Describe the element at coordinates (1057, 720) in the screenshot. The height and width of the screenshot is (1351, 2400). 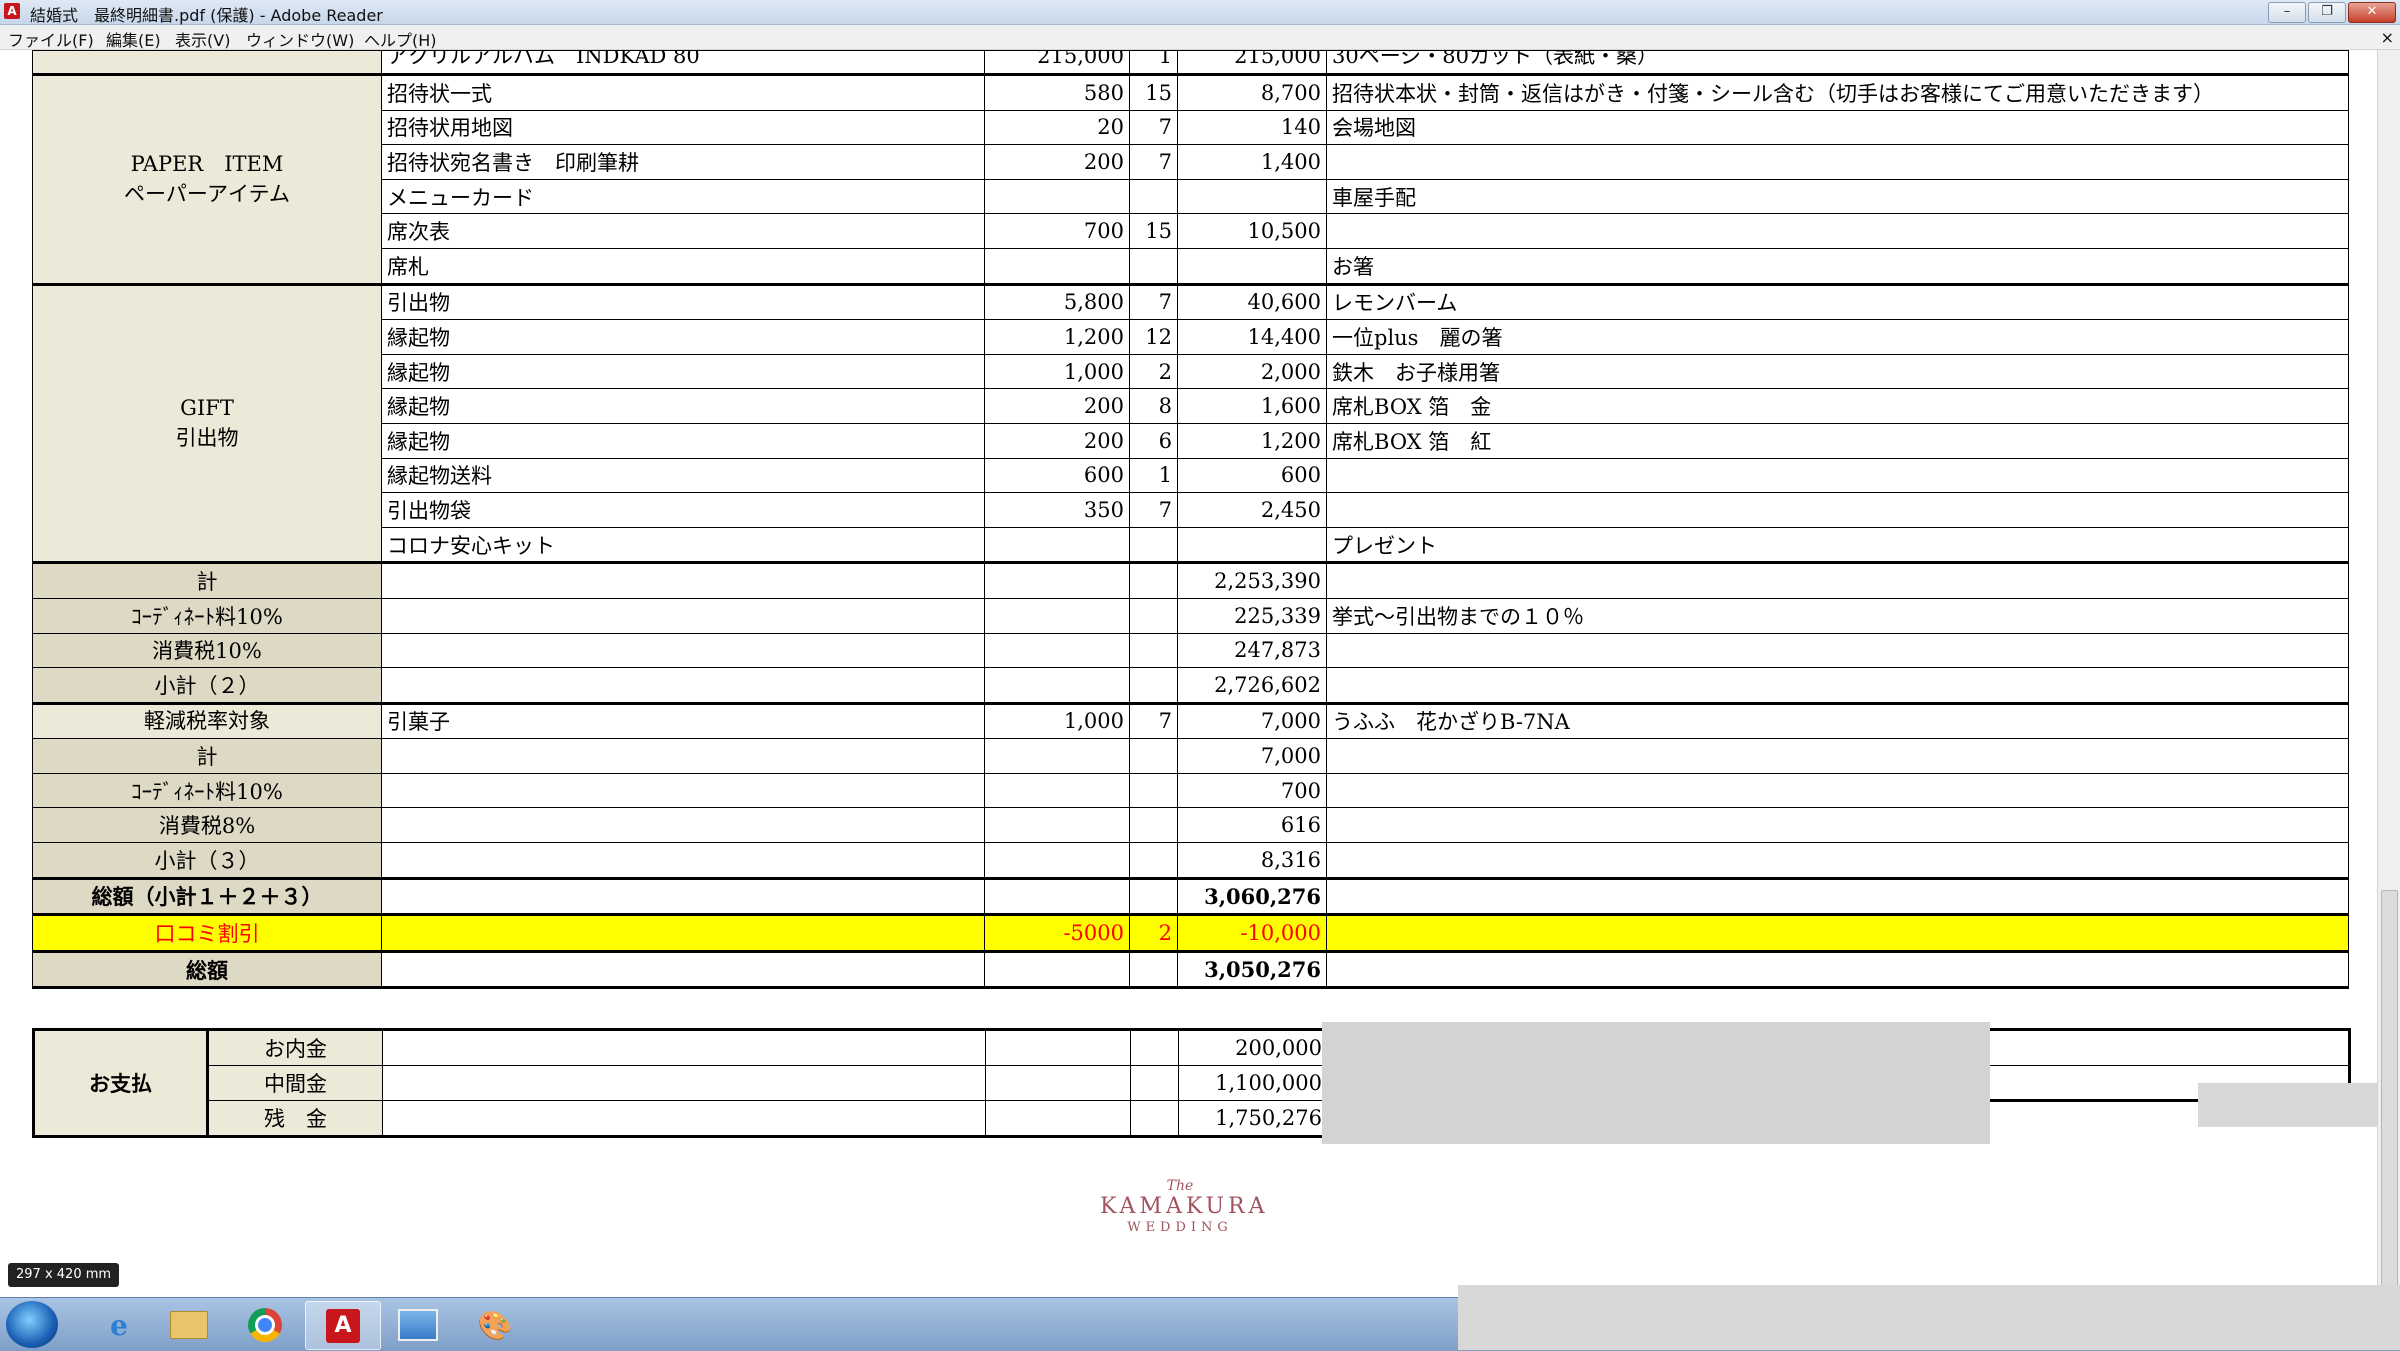
I see `price-cell: 1,000` at that location.